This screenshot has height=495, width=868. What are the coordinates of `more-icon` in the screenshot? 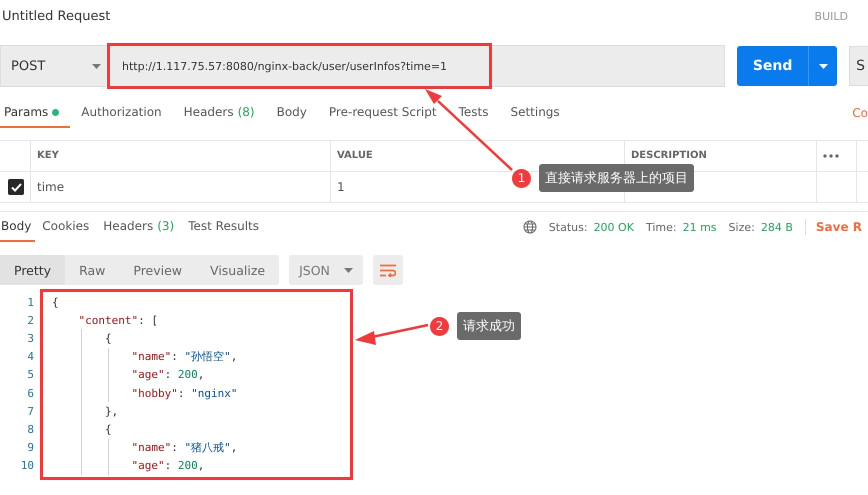 It's located at (831, 156).